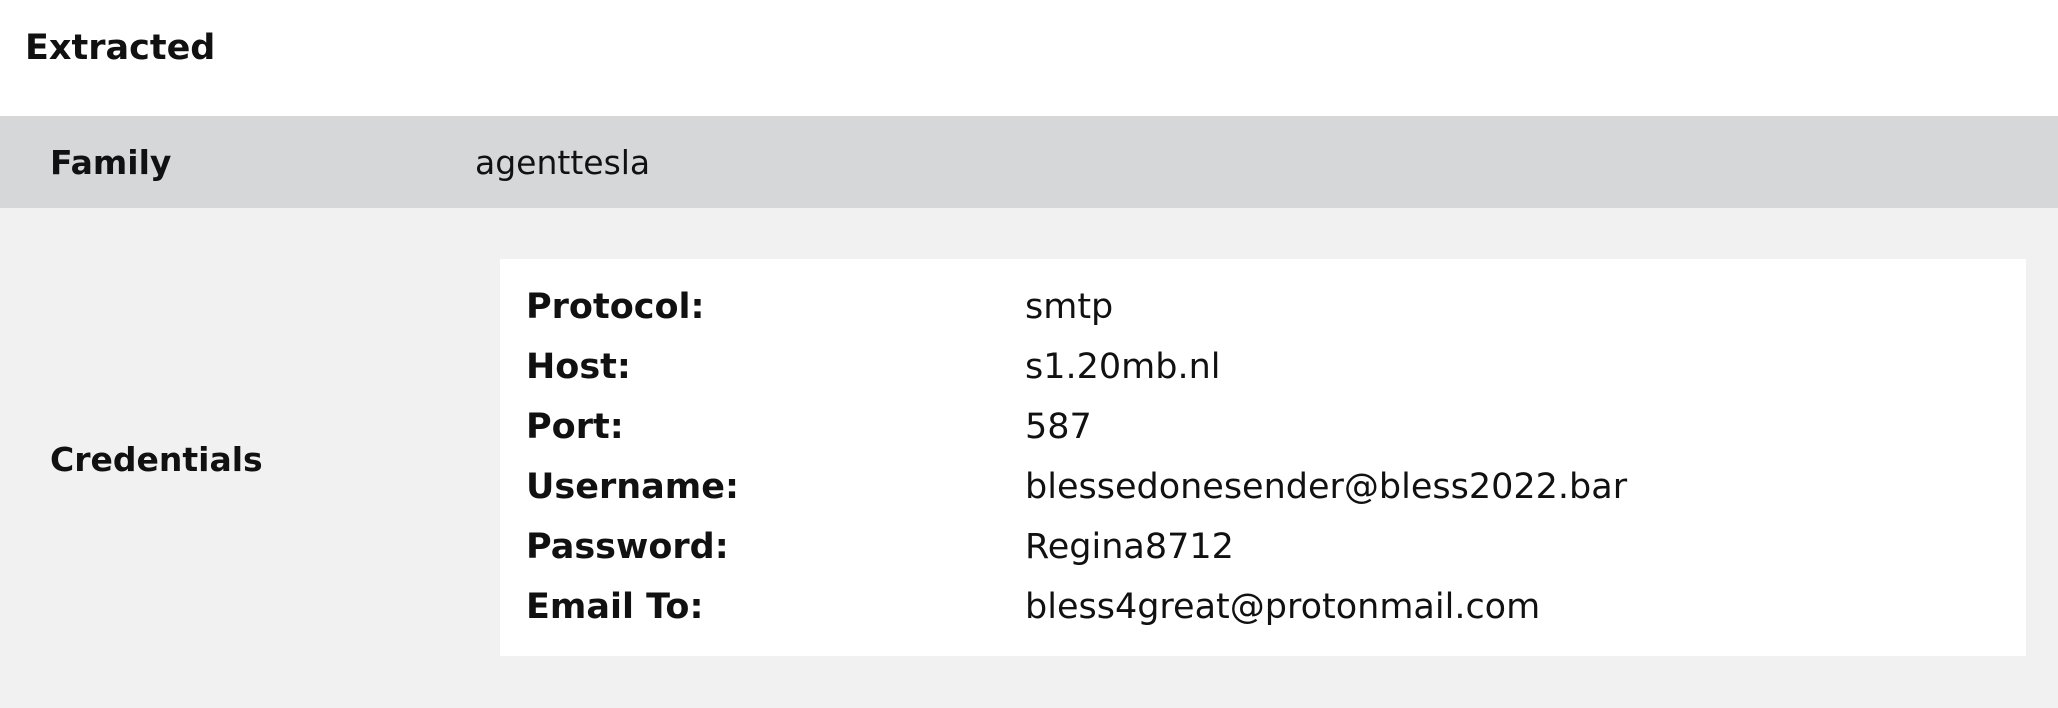  I want to click on credential-value: Regina8712, so click(1129, 547).